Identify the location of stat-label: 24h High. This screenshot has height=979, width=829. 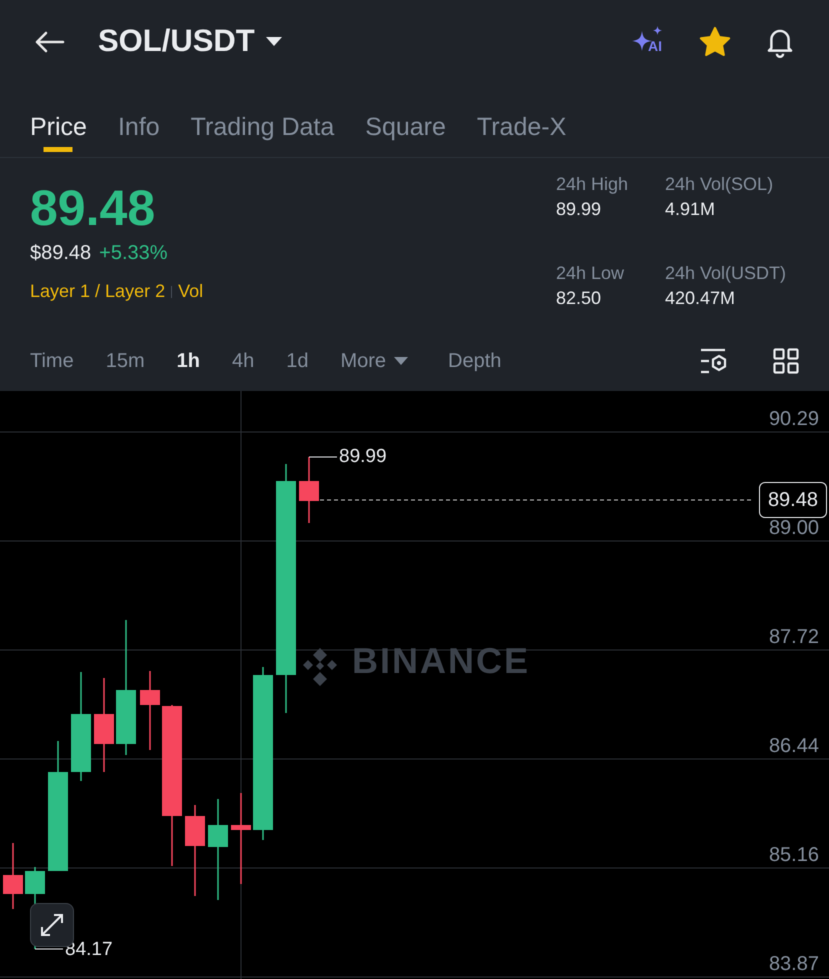
(593, 184).